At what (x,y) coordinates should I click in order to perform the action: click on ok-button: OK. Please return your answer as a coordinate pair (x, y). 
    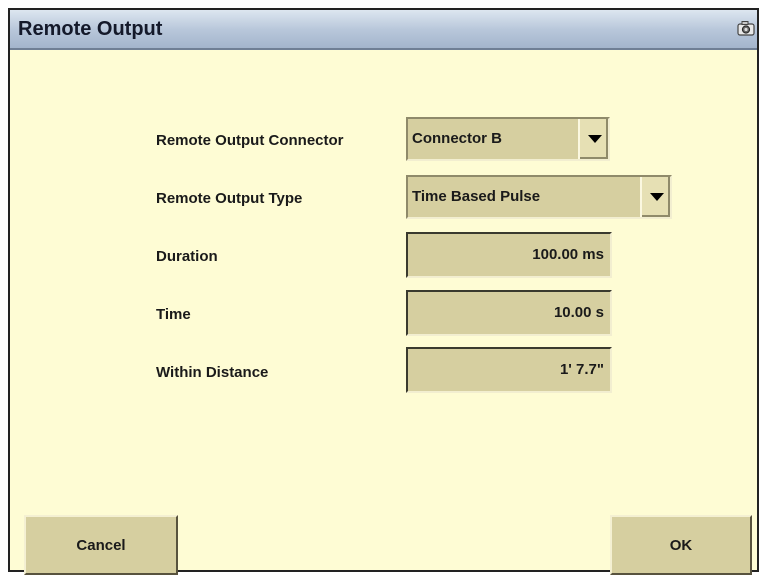
    Looking at the image, I should click on (681, 545).